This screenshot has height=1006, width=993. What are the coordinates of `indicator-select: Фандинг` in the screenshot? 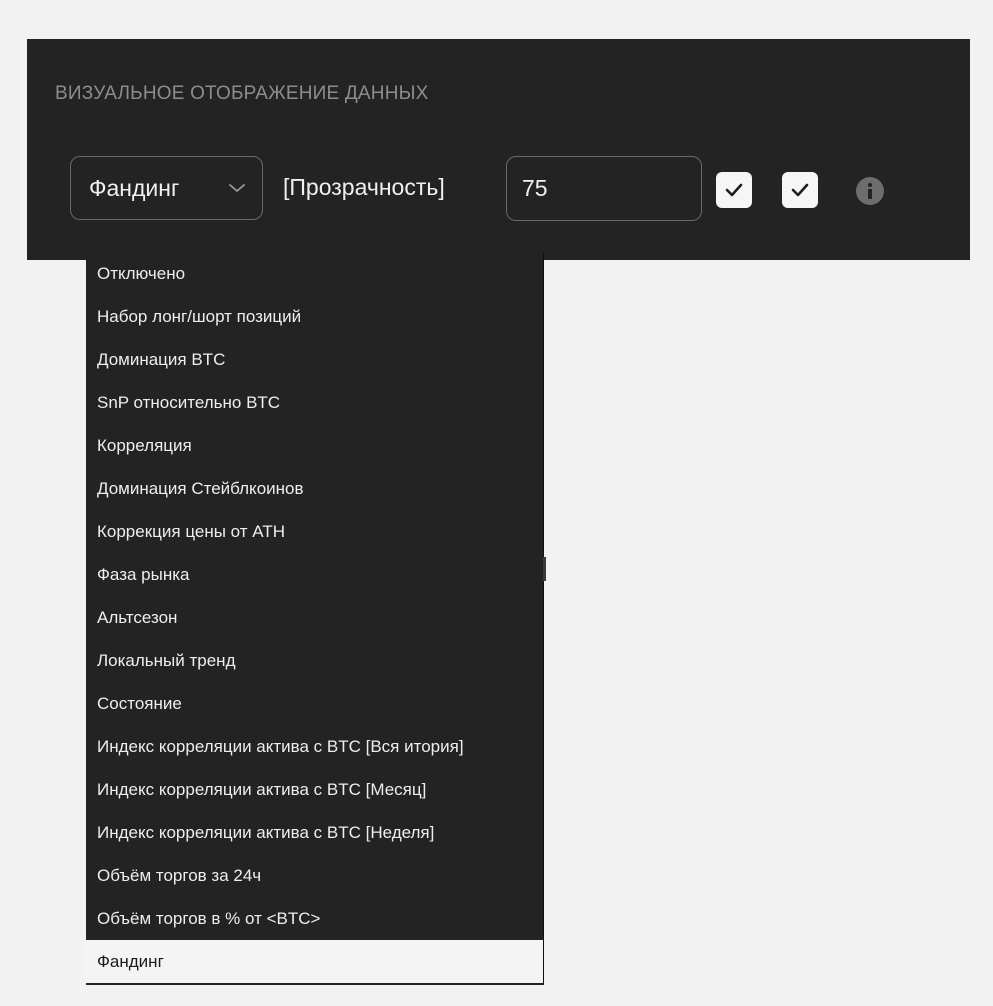 It's located at (166, 188).